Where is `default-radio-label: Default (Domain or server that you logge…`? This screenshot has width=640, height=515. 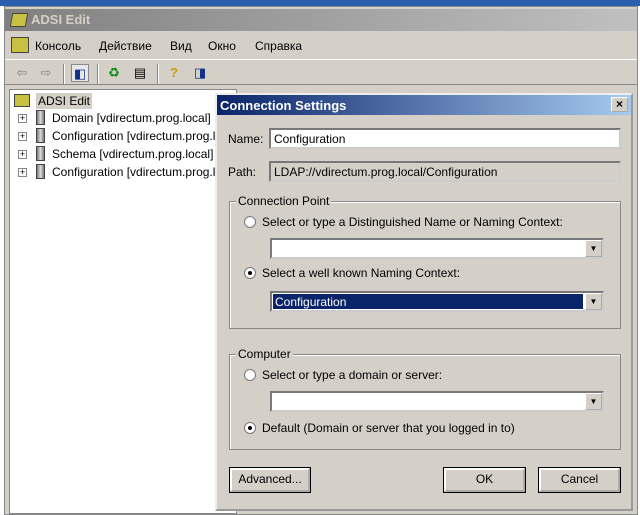 default-radio-label: Default (Domain or server that you logge… is located at coordinates (388, 428).